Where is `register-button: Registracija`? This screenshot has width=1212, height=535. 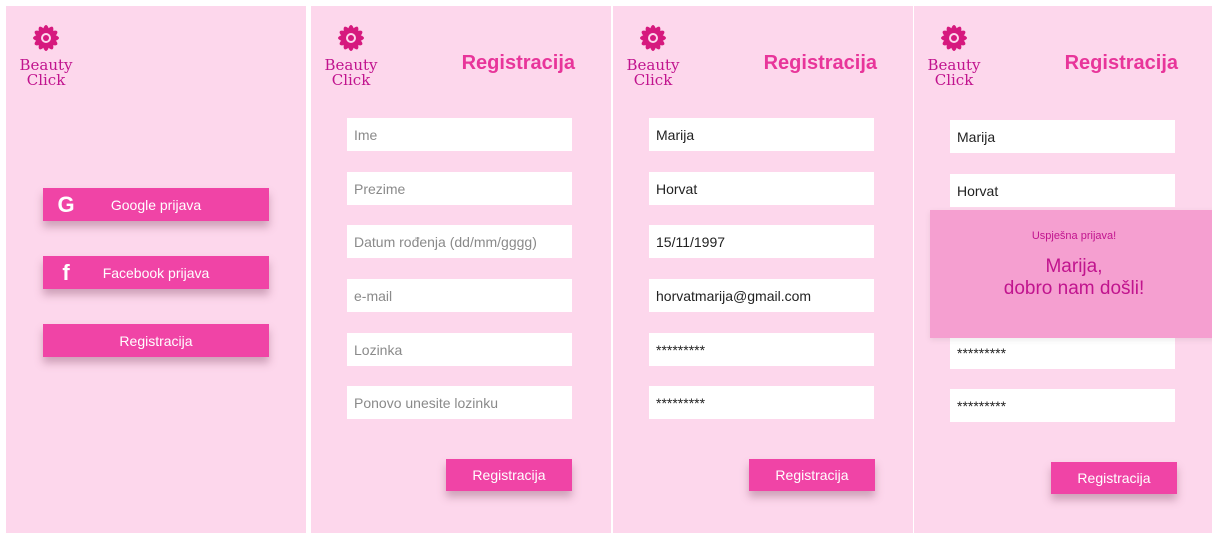 register-button: Registracija is located at coordinates (156, 340).